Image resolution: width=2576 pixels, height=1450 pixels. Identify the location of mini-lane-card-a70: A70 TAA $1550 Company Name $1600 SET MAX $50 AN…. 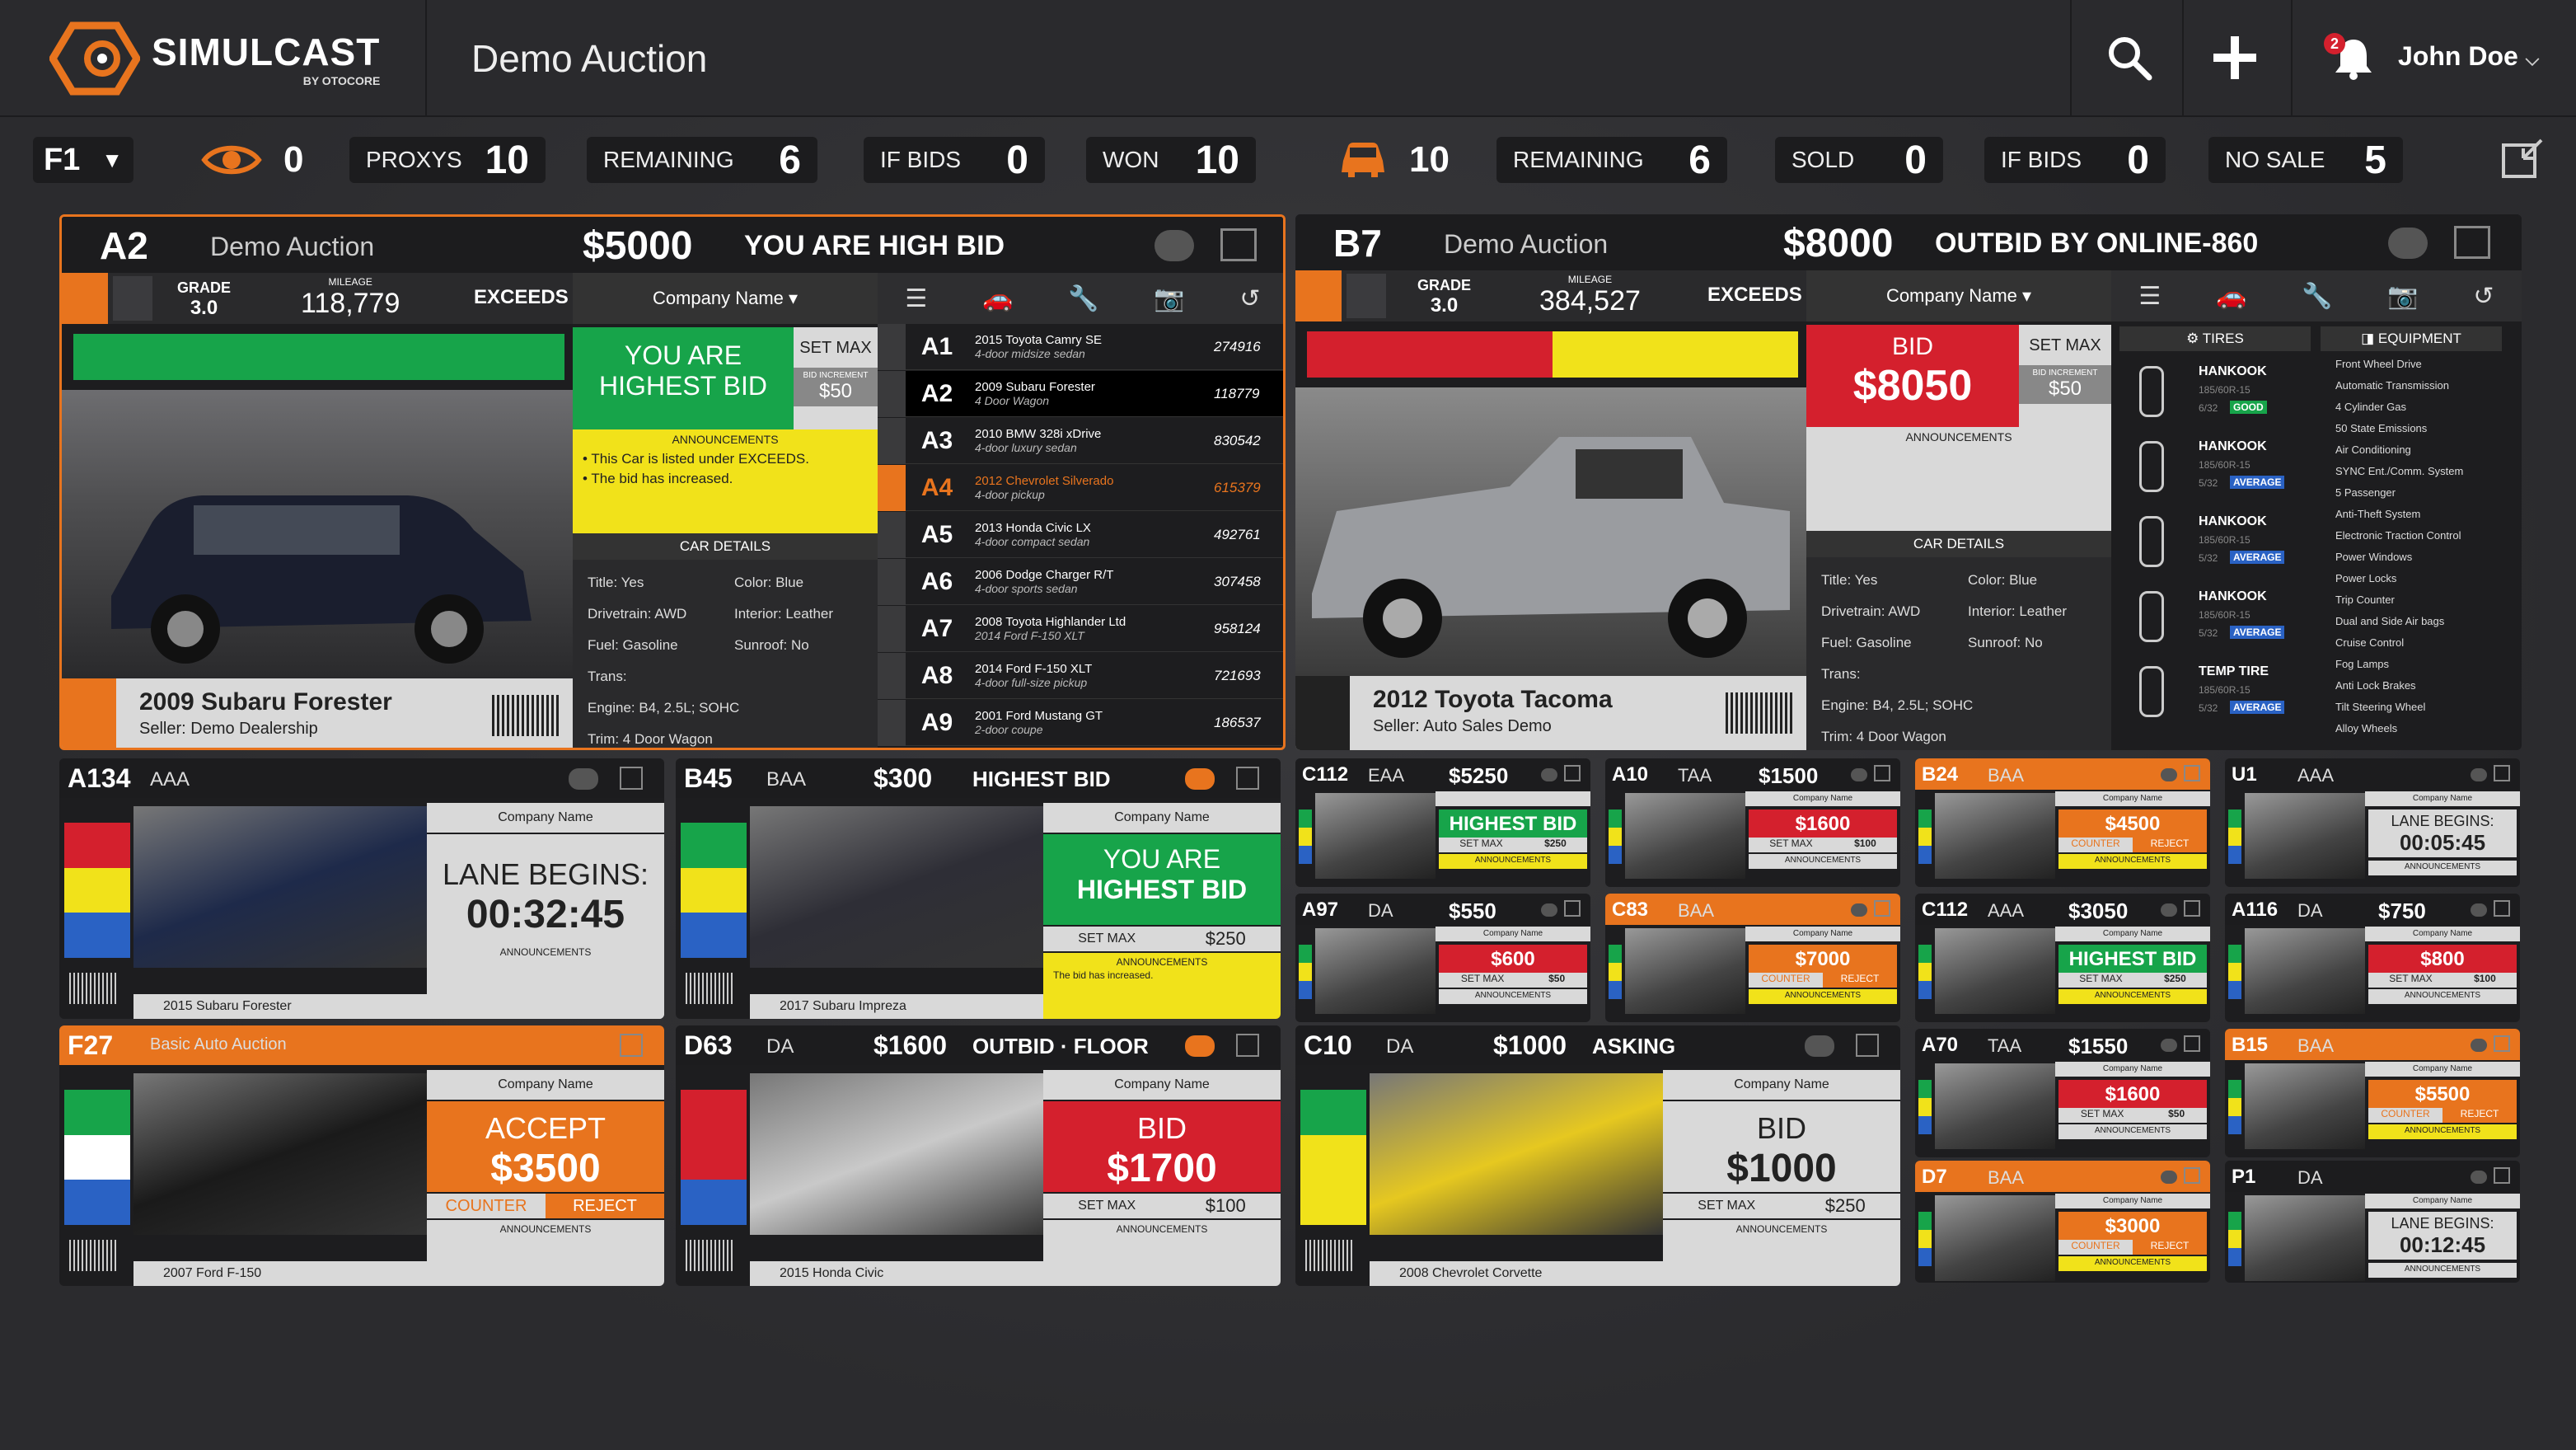
(2062, 1093).